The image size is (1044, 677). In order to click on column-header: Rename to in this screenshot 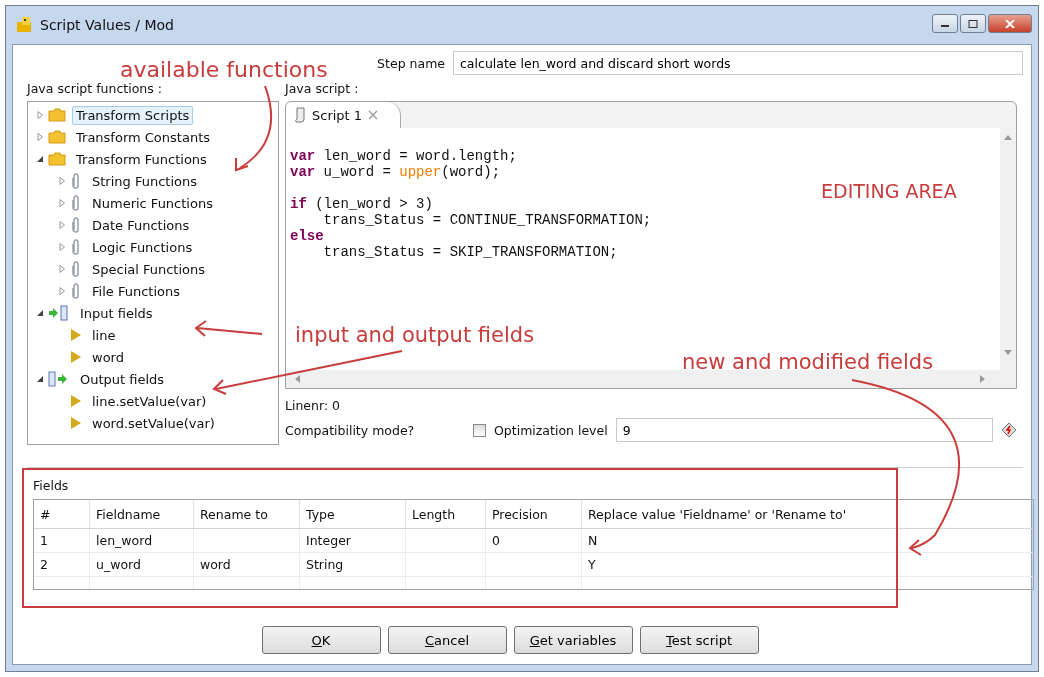, I will do `click(247, 514)`.